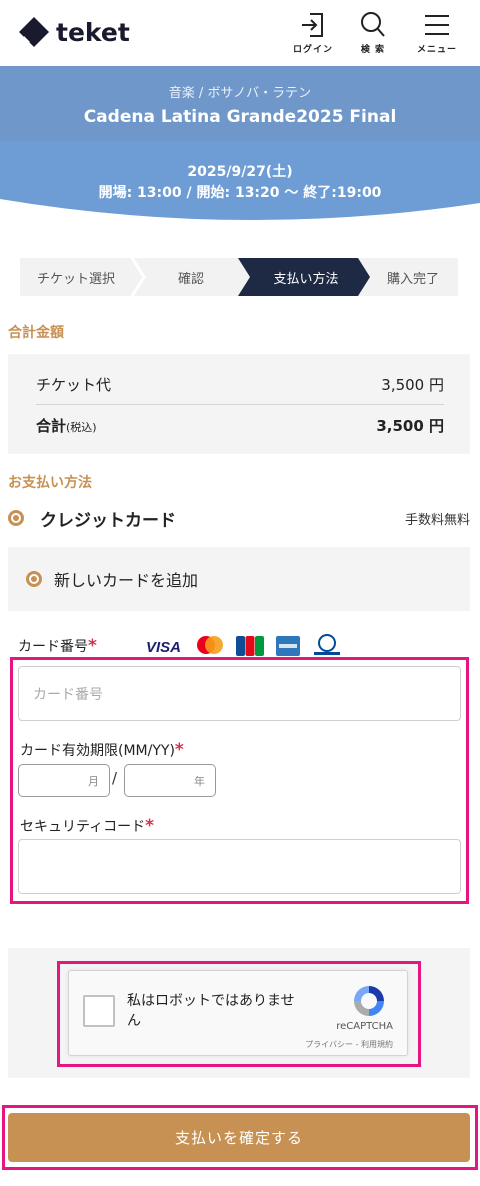  What do you see at coordinates (36, 333) in the screenshot?
I see `total-section-title: 合計金額` at bounding box center [36, 333].